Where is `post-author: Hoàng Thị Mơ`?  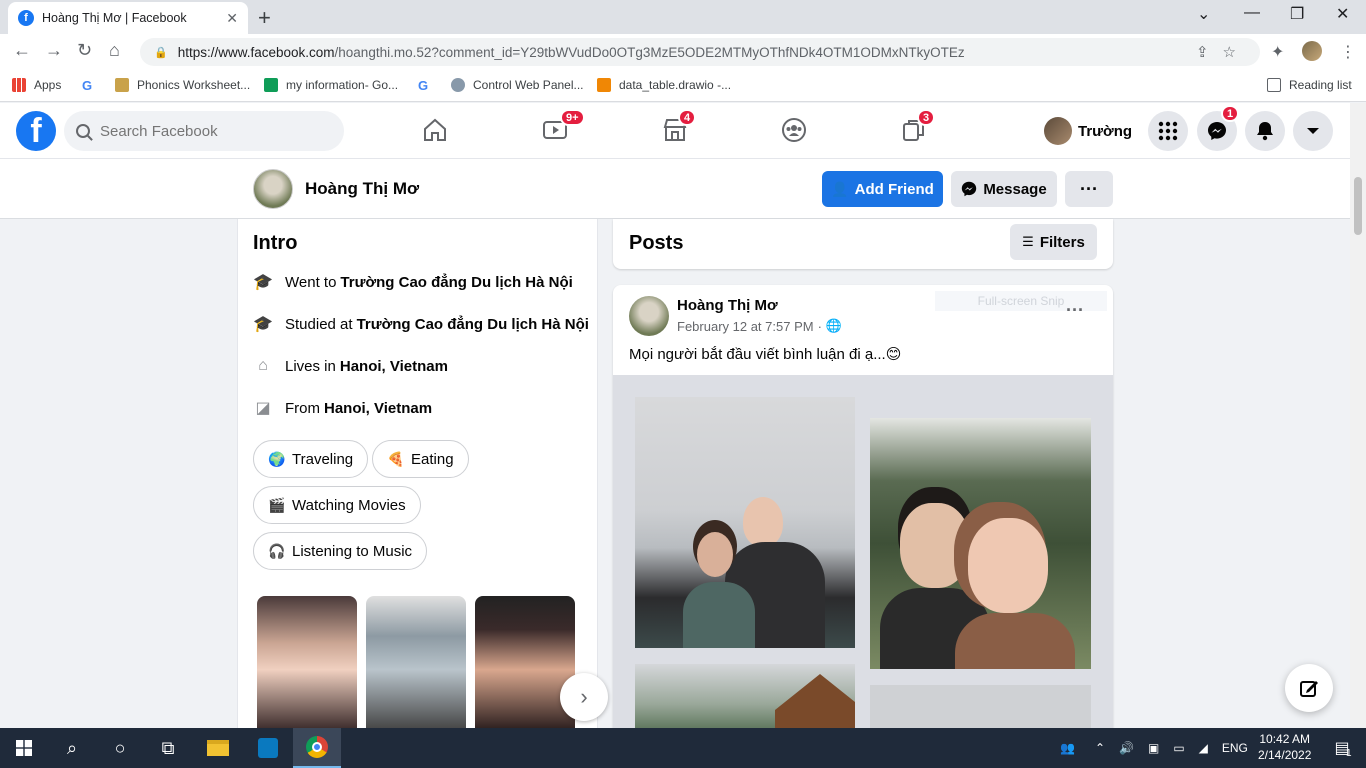
post-author: Hoàng Thị Mơ is located at coordinates (727, 305).